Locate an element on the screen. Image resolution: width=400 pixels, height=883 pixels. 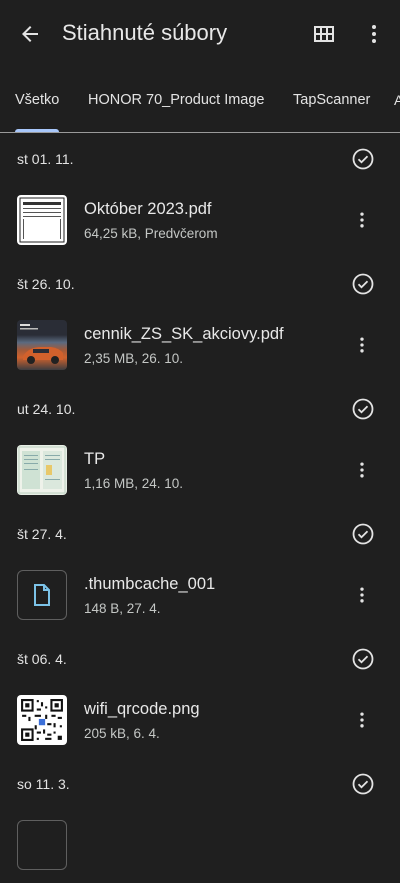
brochure-thumbnail is located at coordinates (42, 345).